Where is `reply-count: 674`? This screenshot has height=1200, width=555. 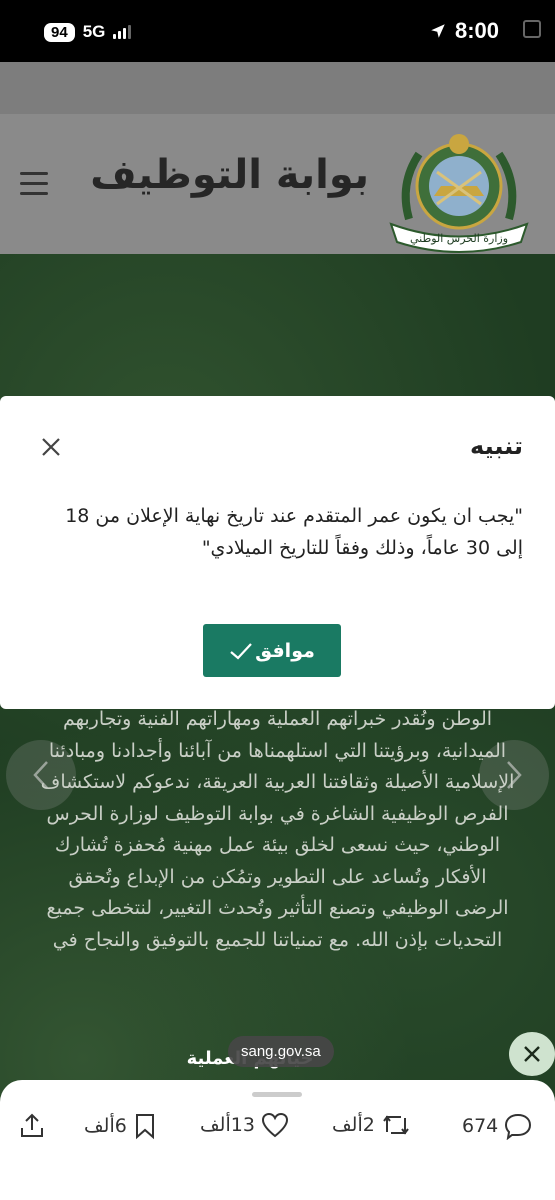
reply-count: 674 is located at coordinates (480, 1126).